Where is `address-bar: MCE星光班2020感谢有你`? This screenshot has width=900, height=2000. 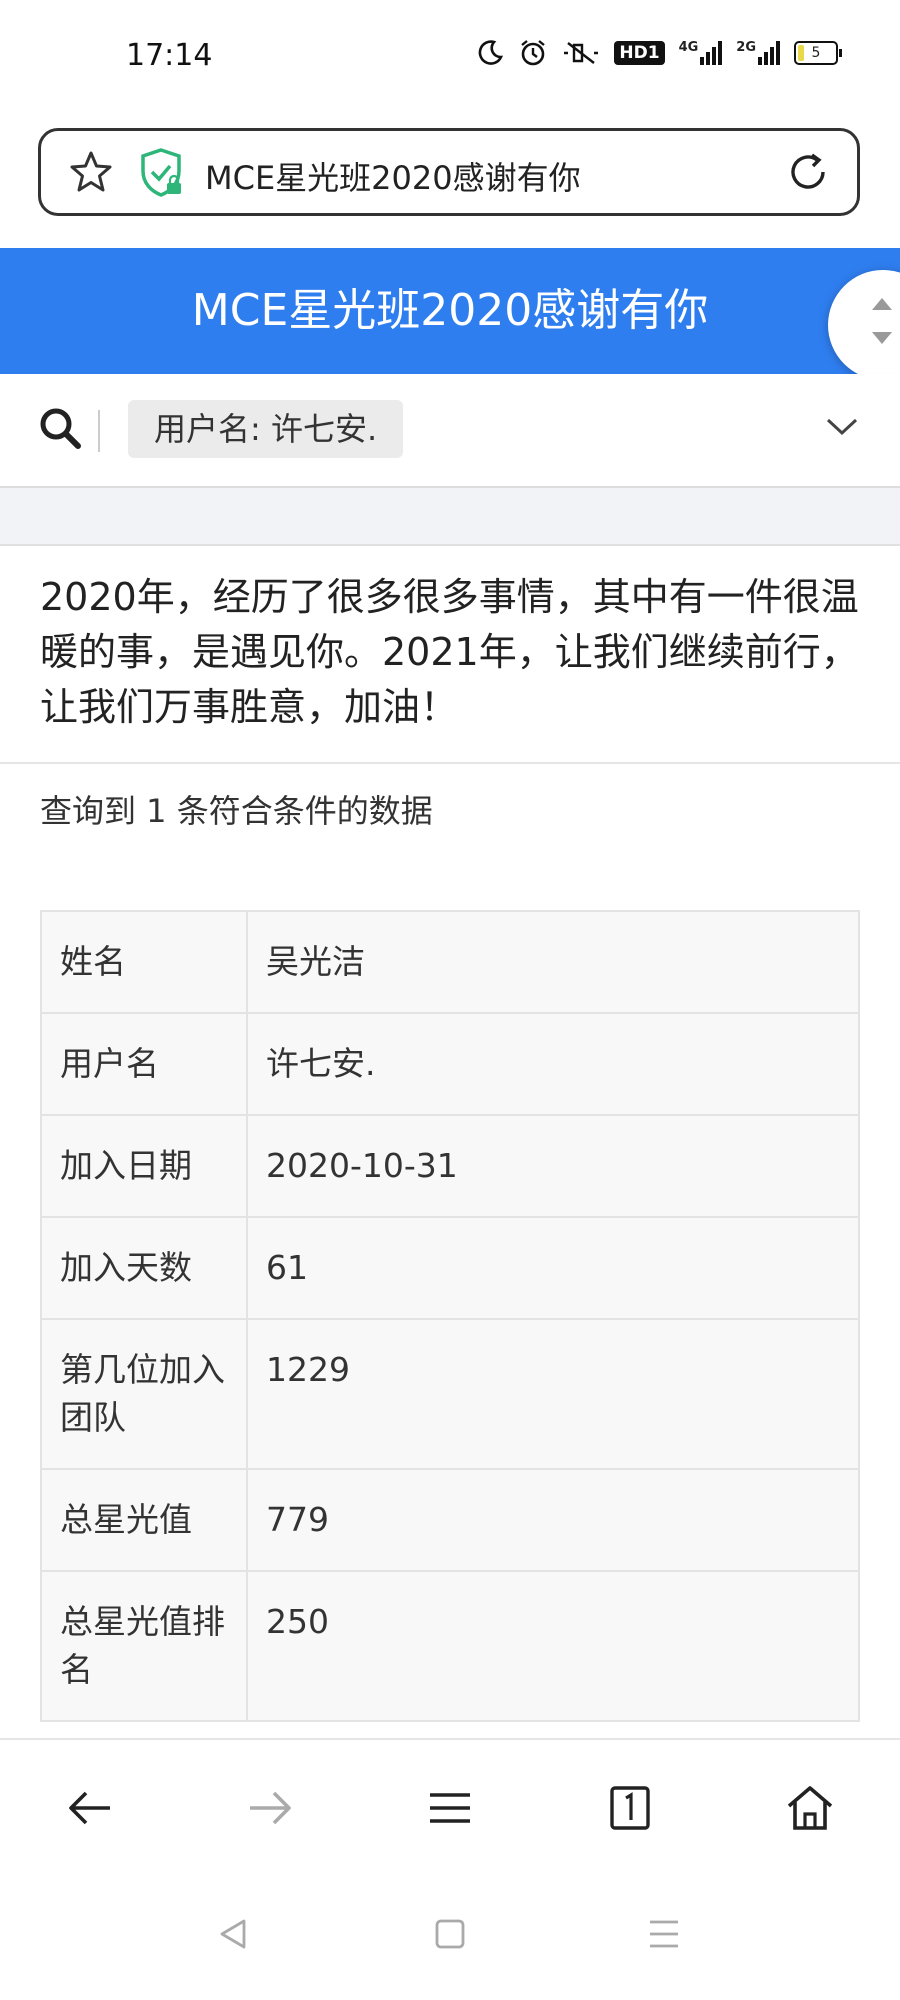 address-bar: MCE星光班2020感谢有你 is located at coordinates (449, 172).